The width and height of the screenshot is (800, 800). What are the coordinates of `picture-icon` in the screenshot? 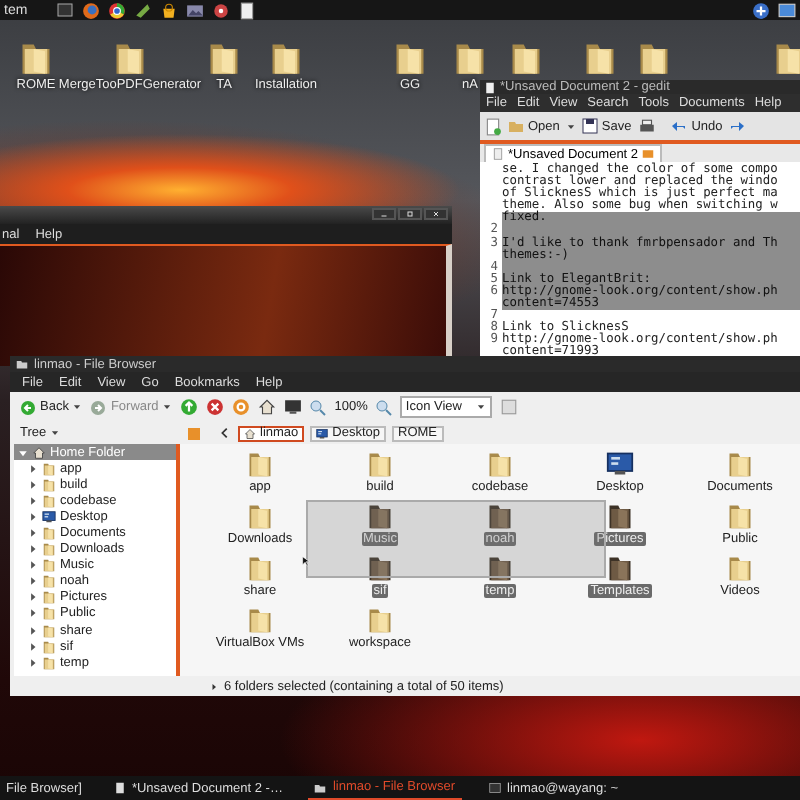 It's located at (194, 10).